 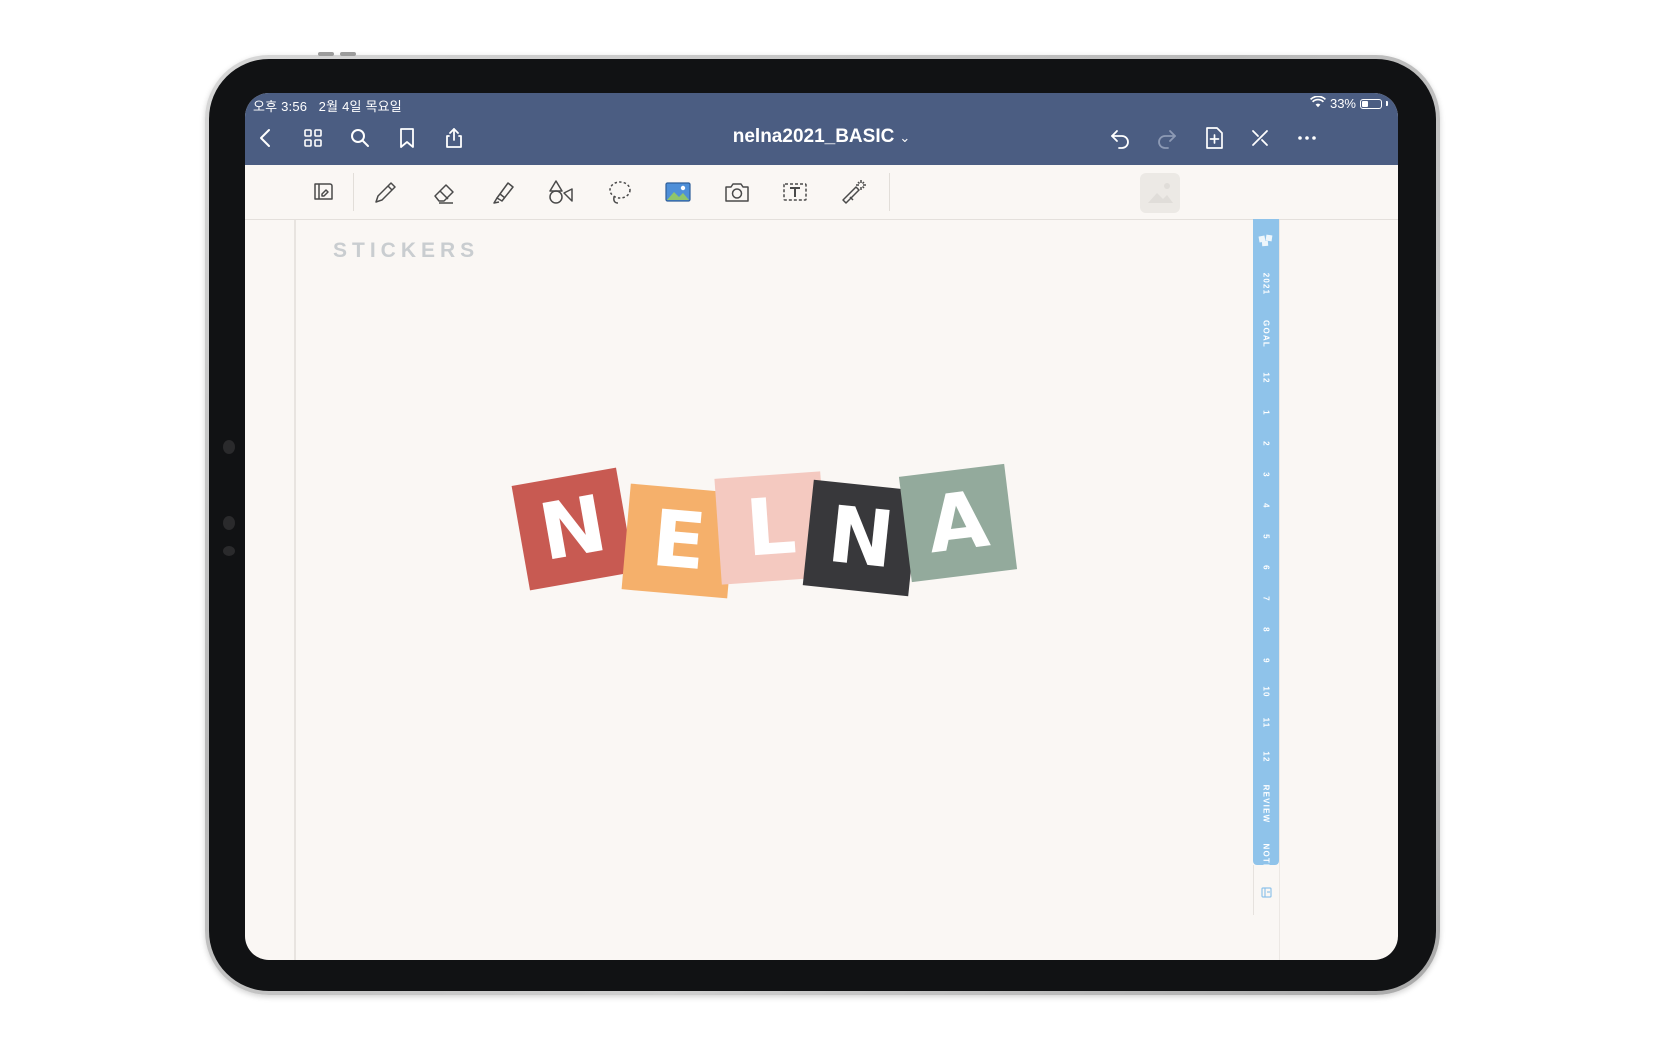 What do you see at coordinates (1266, 757) in the screenshot?
I see `tab-month-12: 12` at bounding box center [1266, 757].